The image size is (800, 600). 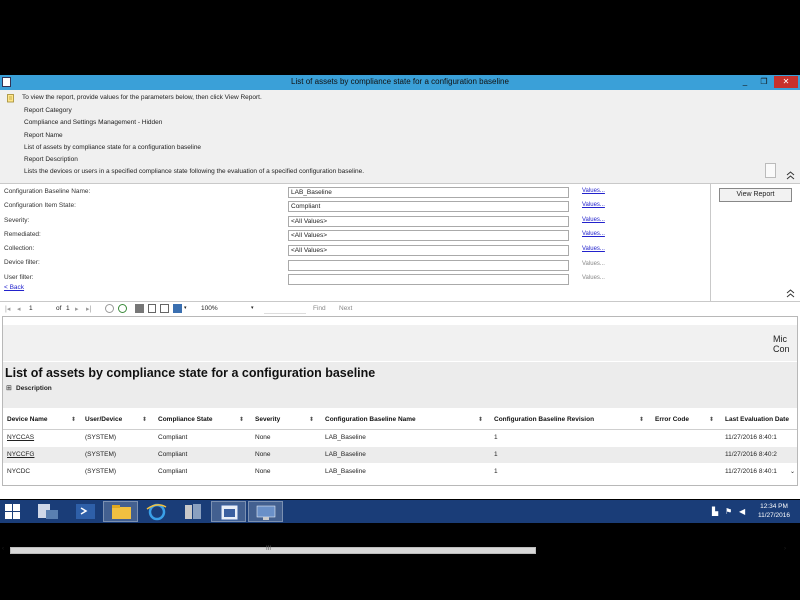 What do you see at coordinates (40, 205) in the screenshot?
I see `param-label-ci-state: Configuration Item State:` at bounding box center [40, 205].